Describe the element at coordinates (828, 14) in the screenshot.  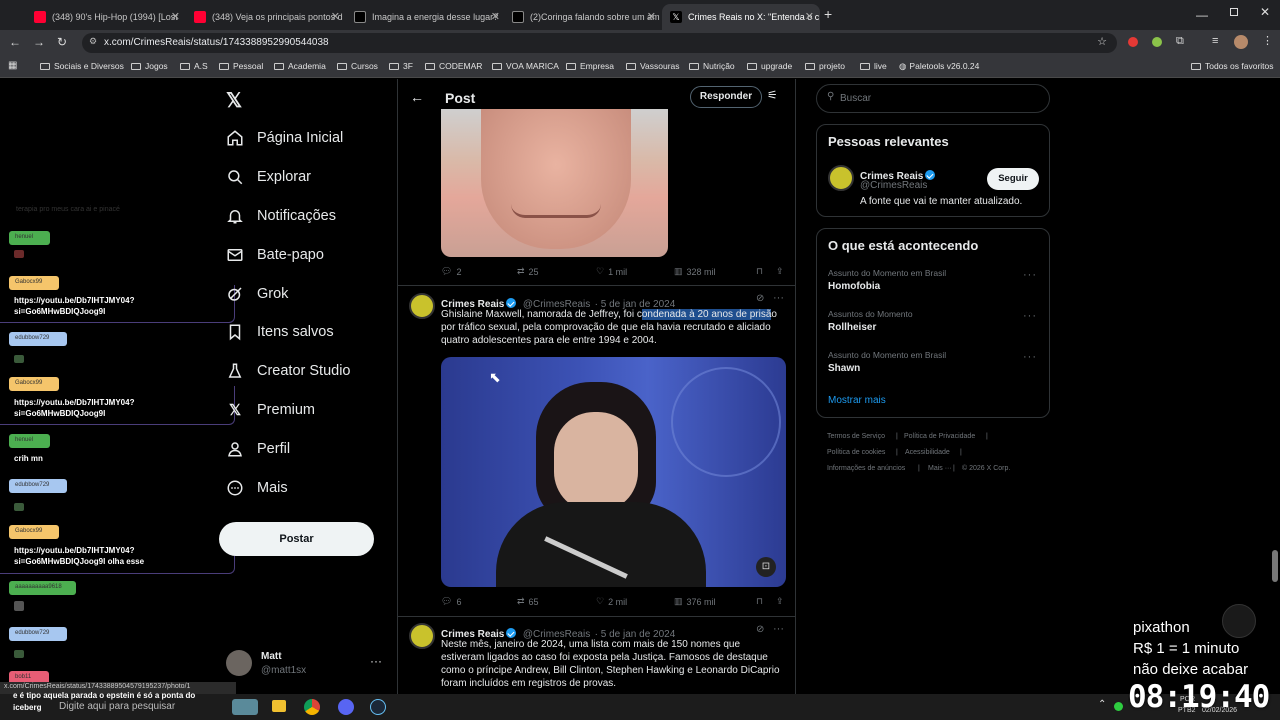
I see `new-tab-button: +` at that location.